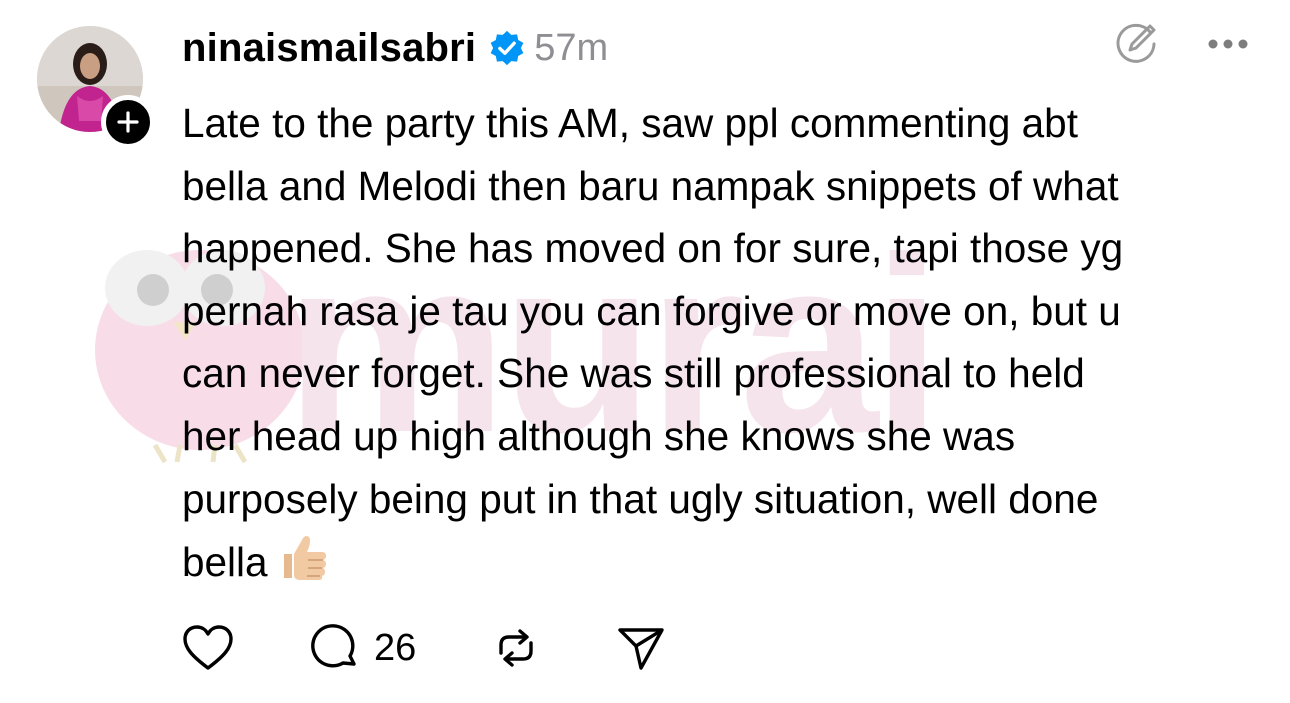  Describe the element at coordinates (304, 558) in the screenshot. I see `thumbs-up-emoji` at that location.